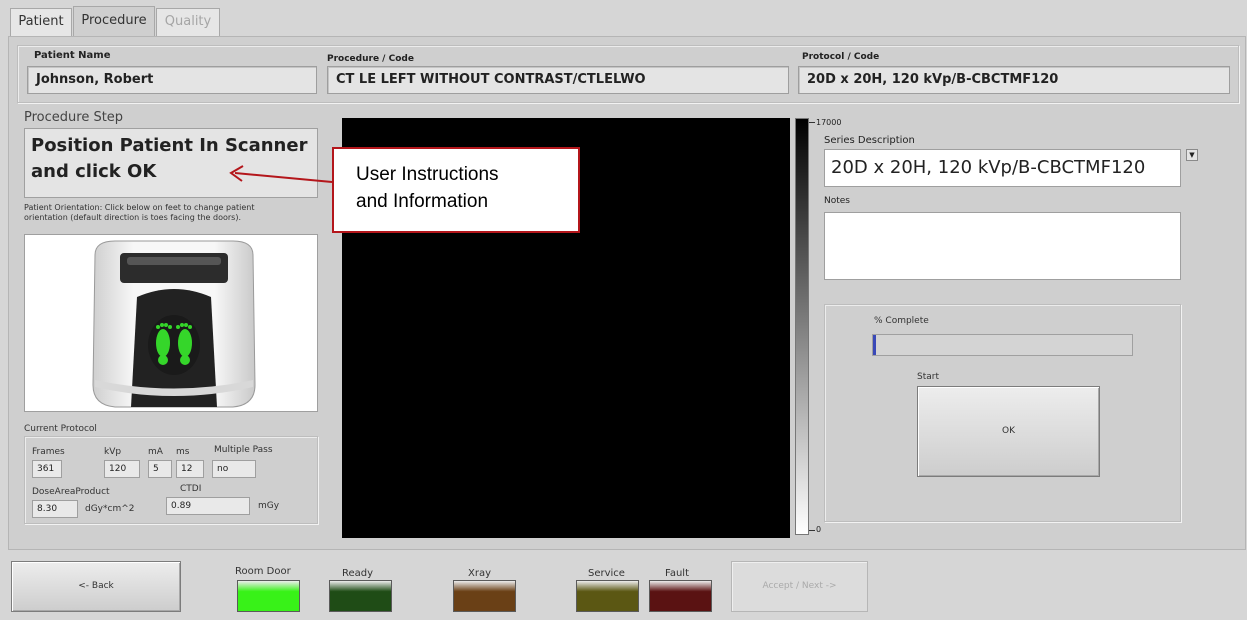 Image resolution: width=1247 pixels, height=620 pixels. What do you see at coordinates (122, 469) in the screenshot?
I see `kvp-field: 120` at bounding box center [122, 469].